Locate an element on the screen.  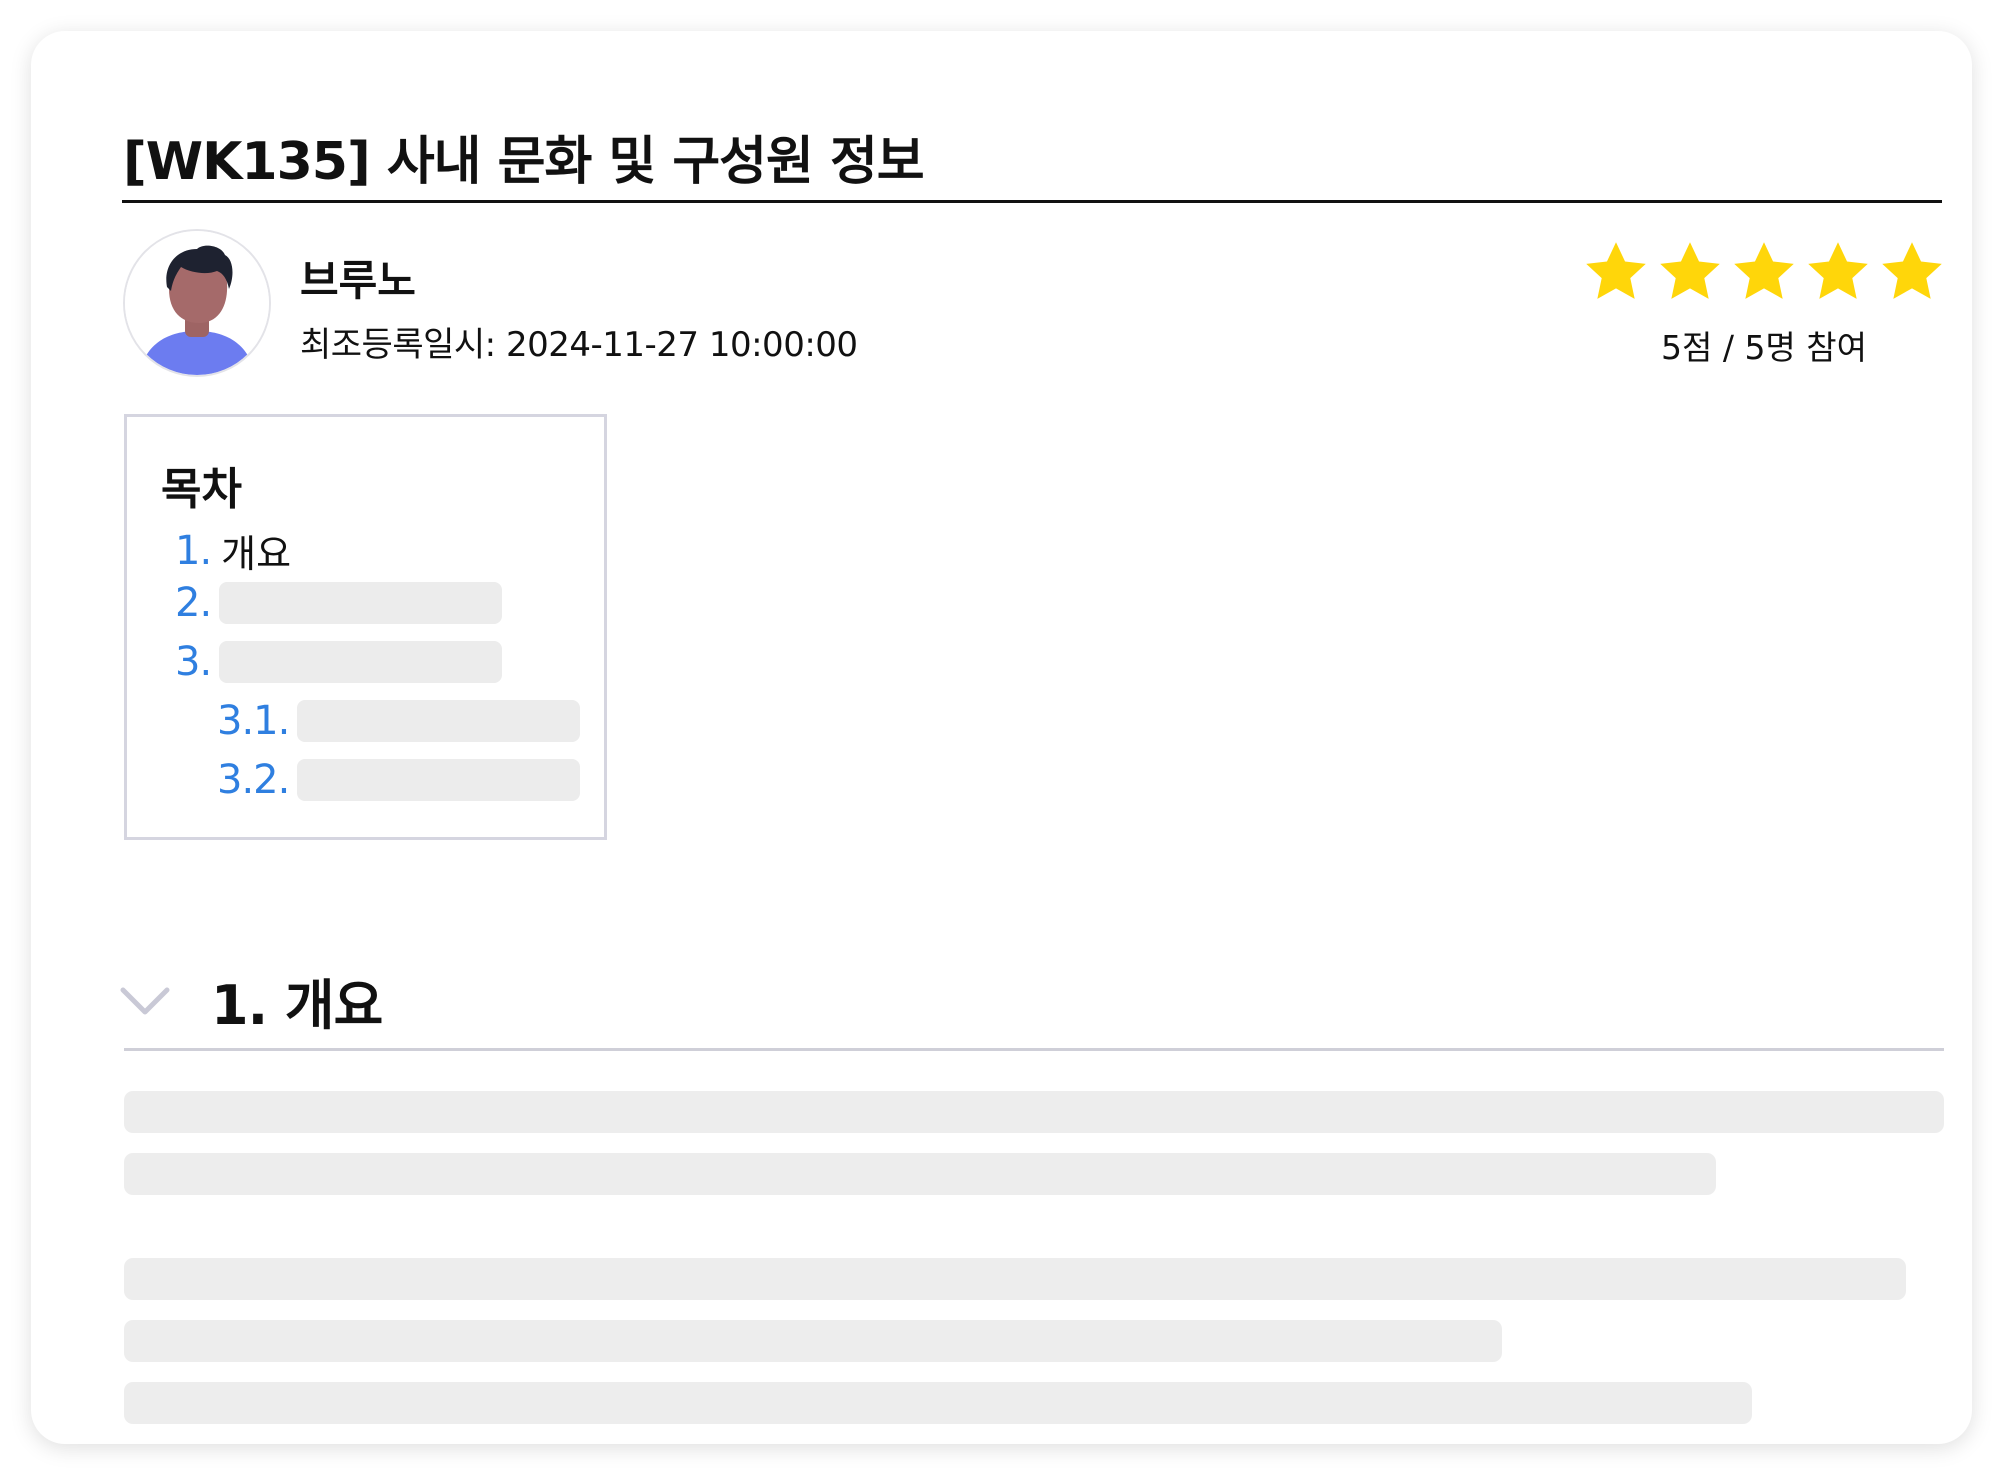
table-of-contents: 목차 1. 개요 2. 3. 3.1. 3.2. is located at coordinates (365, 627).